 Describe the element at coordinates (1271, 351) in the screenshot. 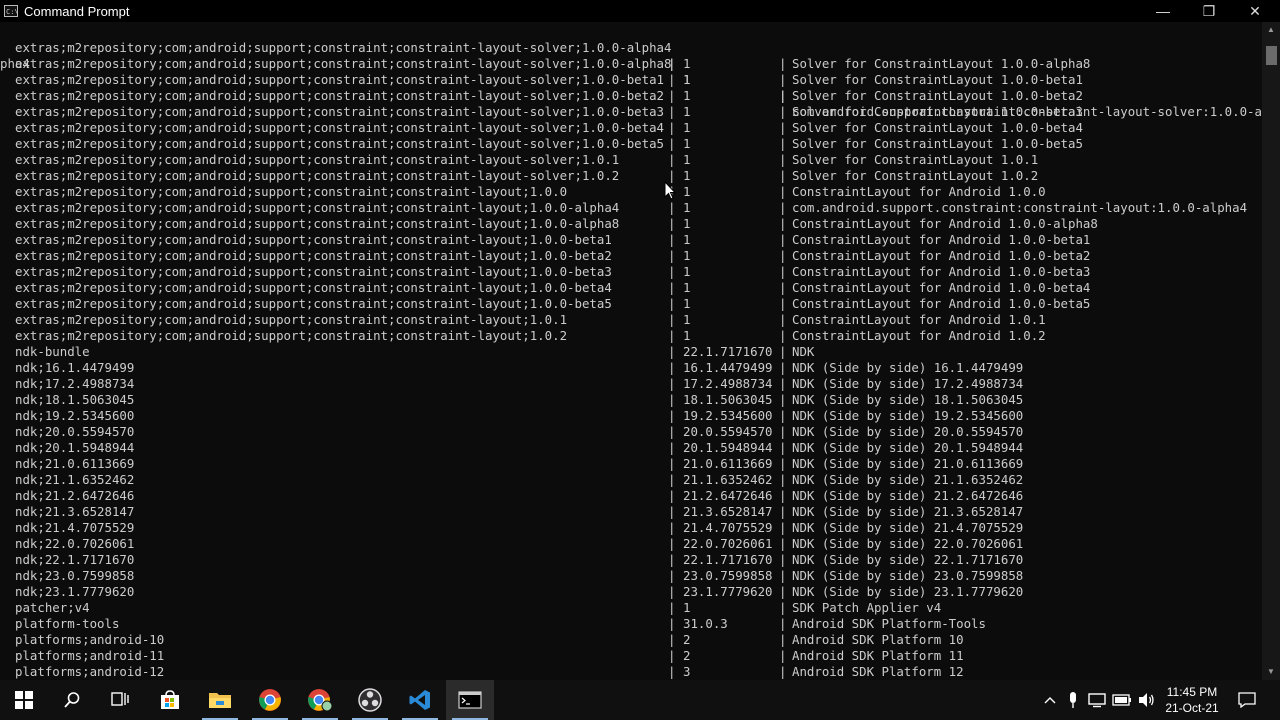

I see `vertical-scrollbar: ▲ ▼` at that location.